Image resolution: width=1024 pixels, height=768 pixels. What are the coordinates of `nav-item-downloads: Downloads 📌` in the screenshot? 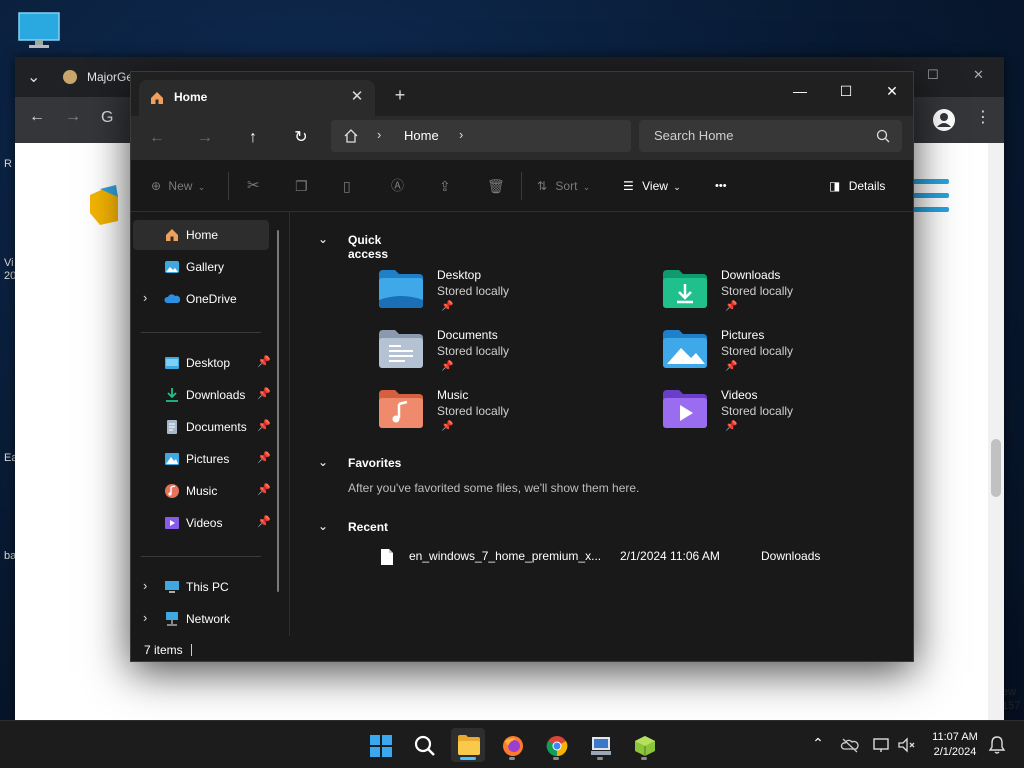 It's located at (202, 395).